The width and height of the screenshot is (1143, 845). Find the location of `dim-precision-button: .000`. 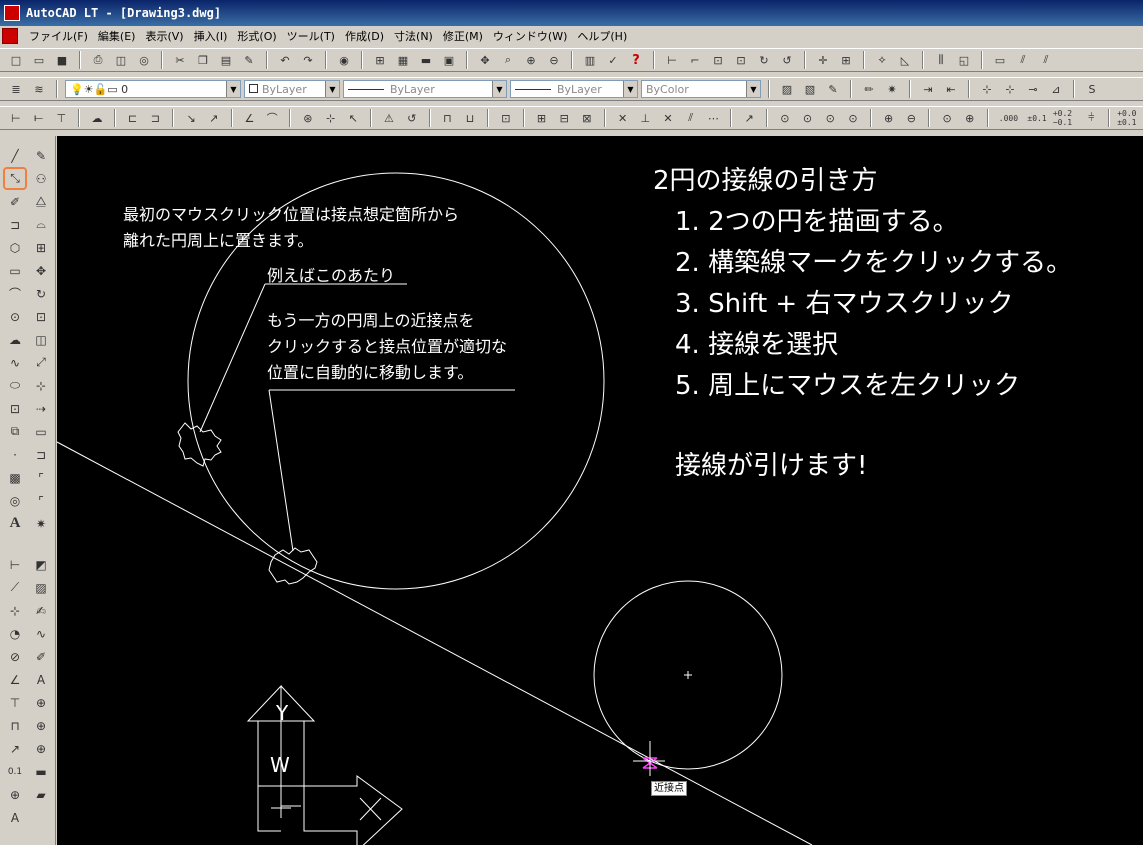

dim-precision-button: .000 is located at coordinates (1009, 118).